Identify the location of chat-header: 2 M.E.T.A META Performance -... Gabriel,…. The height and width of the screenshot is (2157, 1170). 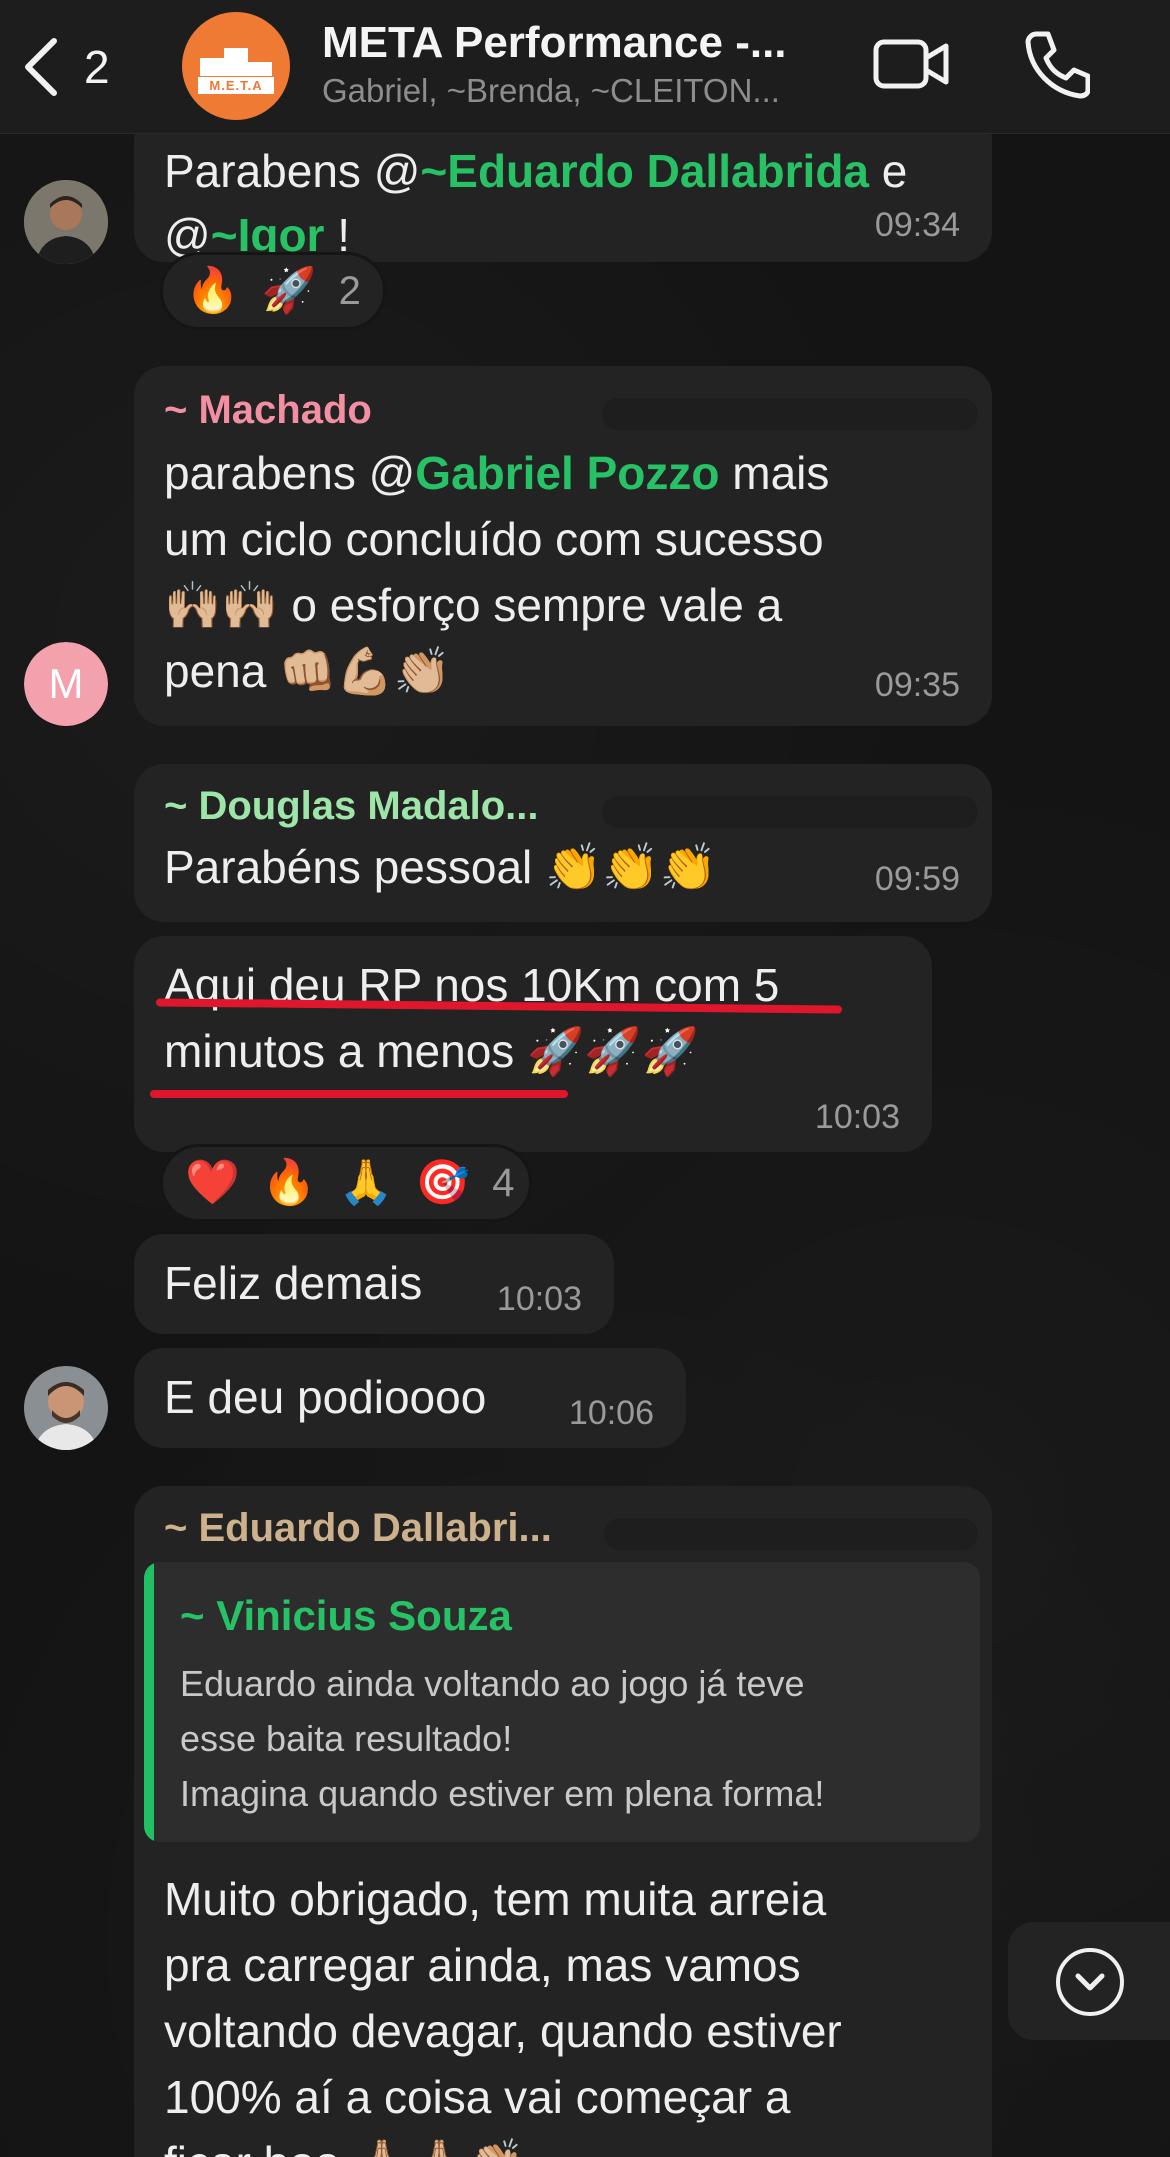
(585, 67).